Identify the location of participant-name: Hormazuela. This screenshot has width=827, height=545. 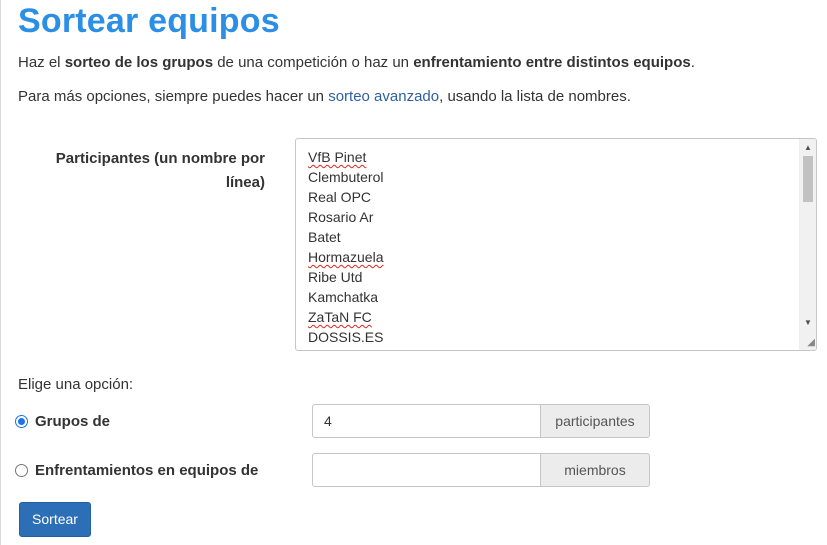
(346, 257).